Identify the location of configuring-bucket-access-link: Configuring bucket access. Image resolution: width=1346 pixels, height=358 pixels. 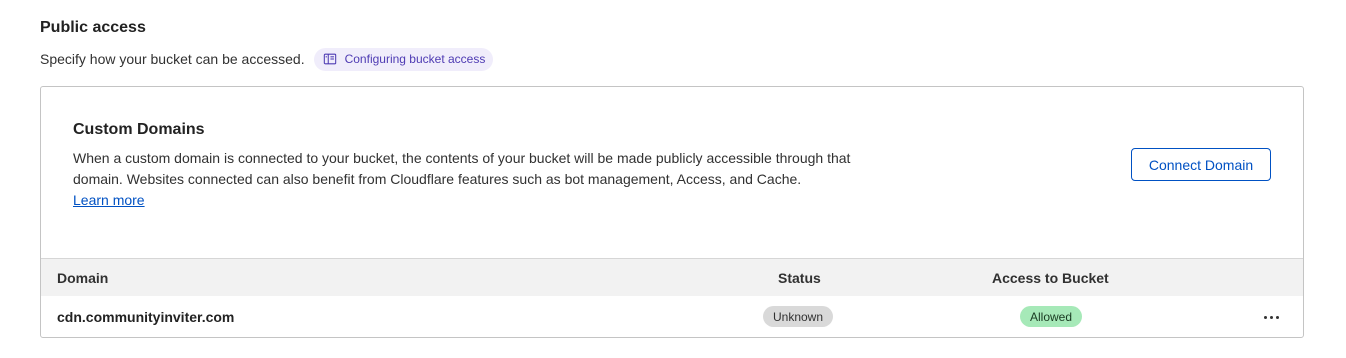
(403, 59).